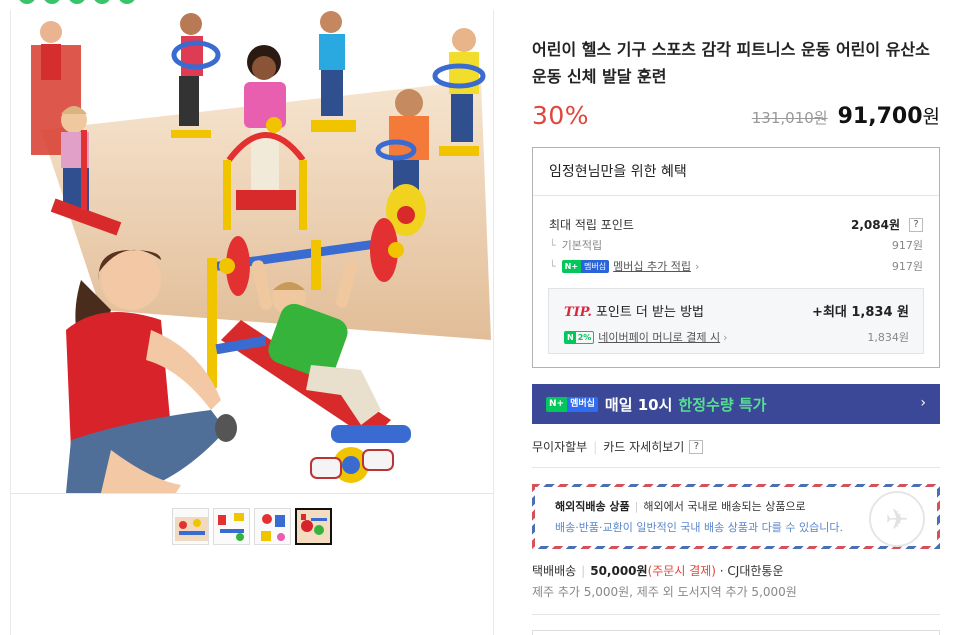 The image size is (976, 635). What do you see at coordinates (559, 446) in the screenshot?
I see `installment-link: 무이자할부` at bounding box center [559, 446].